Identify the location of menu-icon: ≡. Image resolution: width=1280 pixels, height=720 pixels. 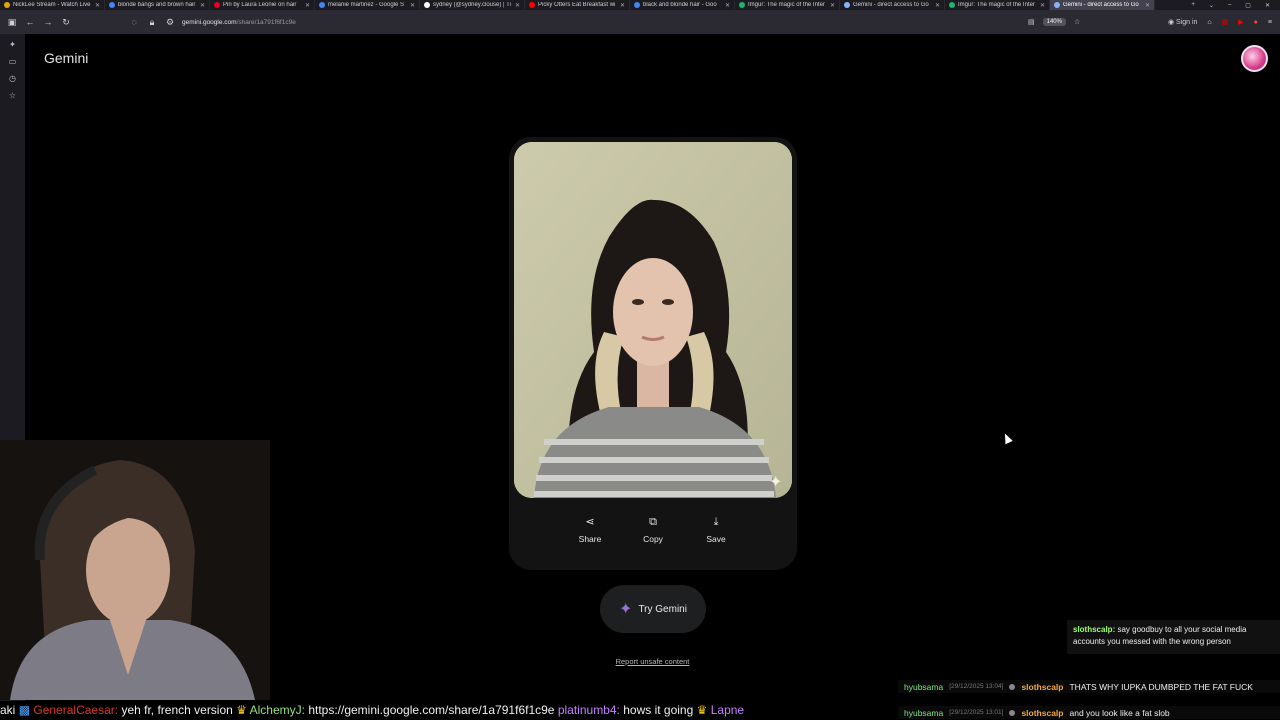
(1270, 22).